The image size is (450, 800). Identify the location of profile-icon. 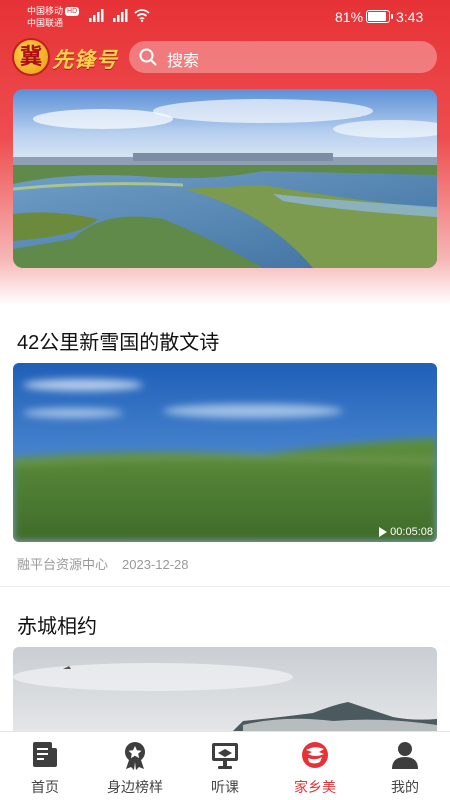
(405, 755).